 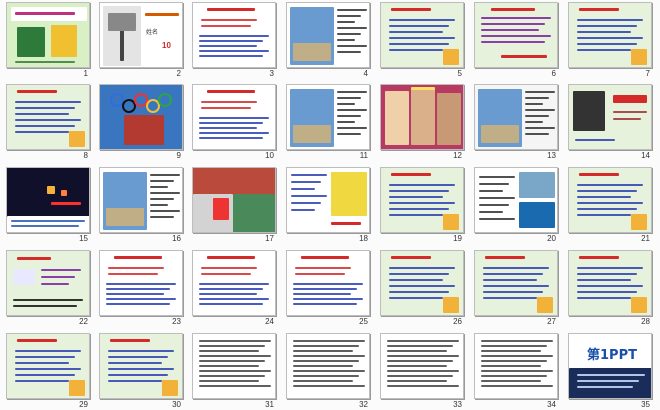 What do you see at coordinates (176, 321) in the screenshot?
I see `slide-number: 23` at bounding box center [176, 321].